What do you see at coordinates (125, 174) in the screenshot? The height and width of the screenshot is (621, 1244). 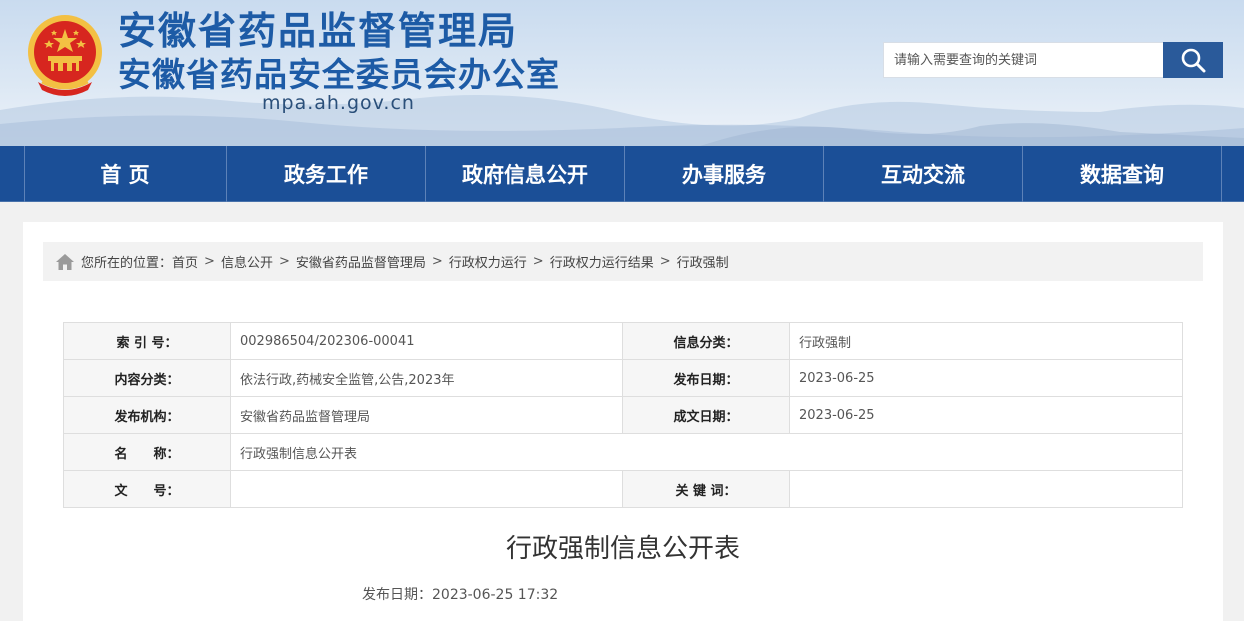 I see `nav-item-home: 首 页` at bounding box center [125, 174].